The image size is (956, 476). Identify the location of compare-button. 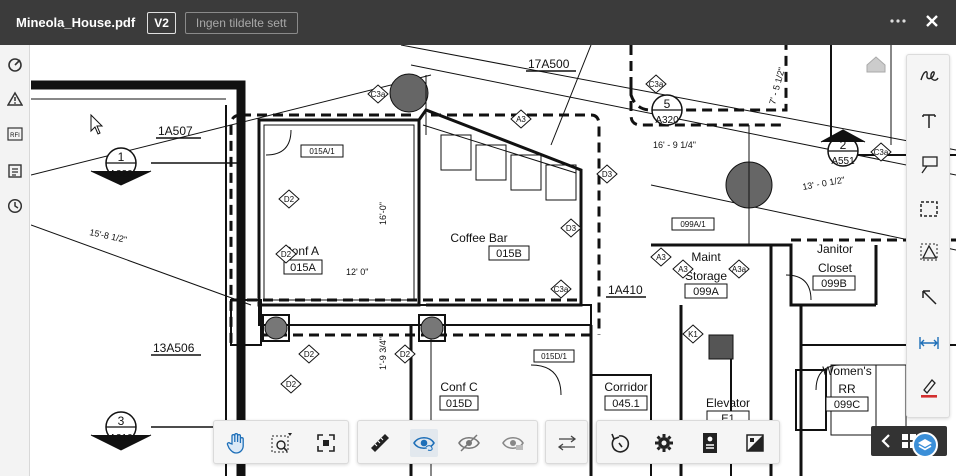
(567, 443).